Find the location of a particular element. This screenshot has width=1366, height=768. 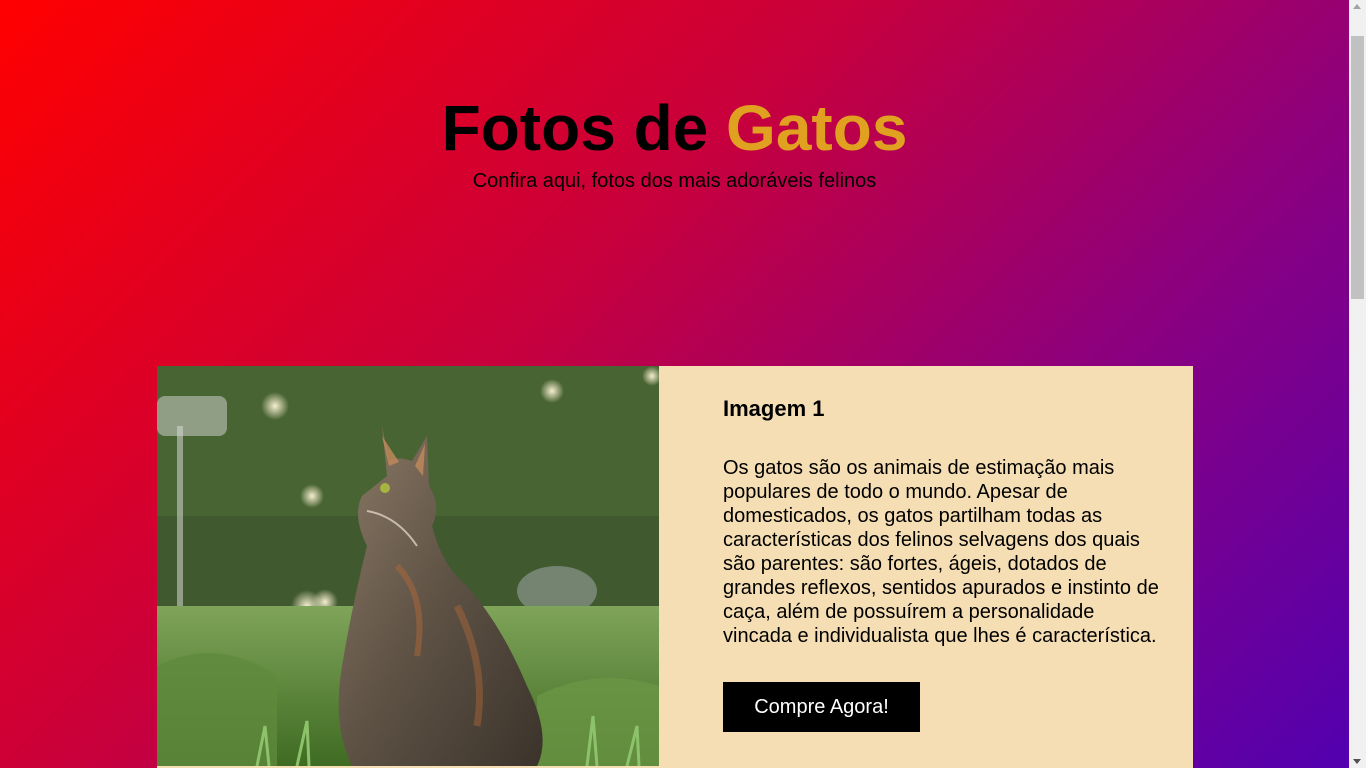

card-heading: Imagem 1 is located at coordinates (774, 408).